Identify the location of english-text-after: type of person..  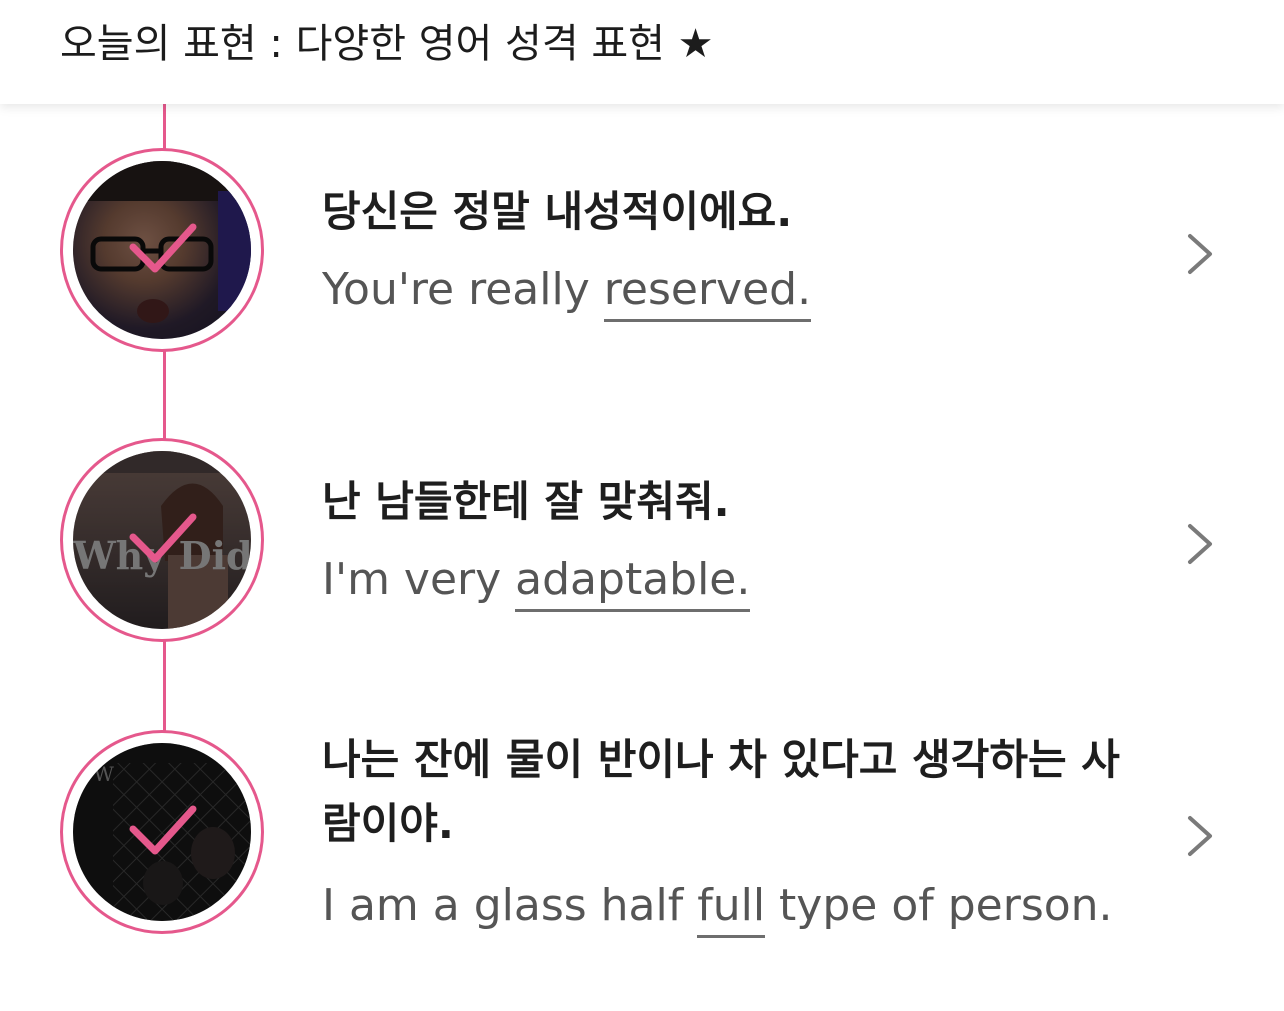
(939, 905).